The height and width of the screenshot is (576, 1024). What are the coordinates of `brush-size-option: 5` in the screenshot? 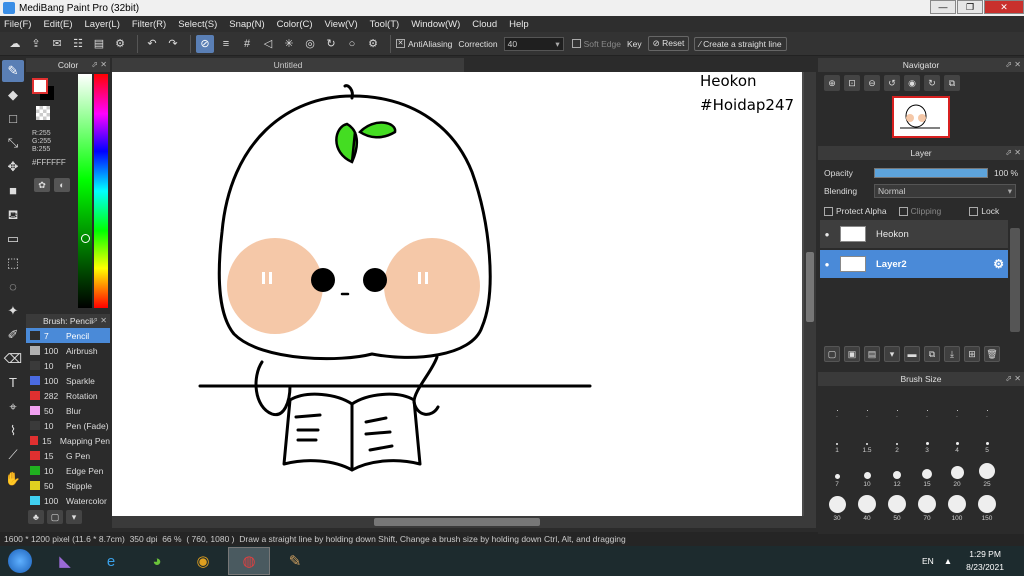 It's located at (987, 439).